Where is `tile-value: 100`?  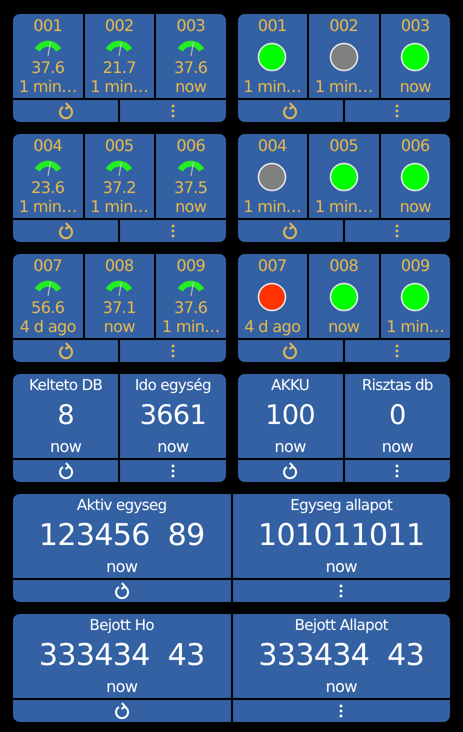
tile-value: 100 is located at coordinates (290, 416).